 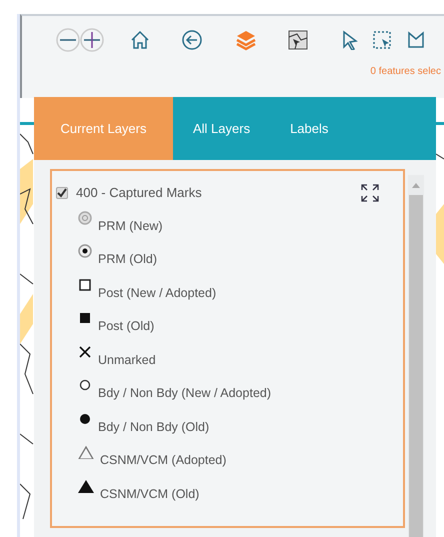 I want to click on open-square-symbol-icon, so click(x=85, y=285).